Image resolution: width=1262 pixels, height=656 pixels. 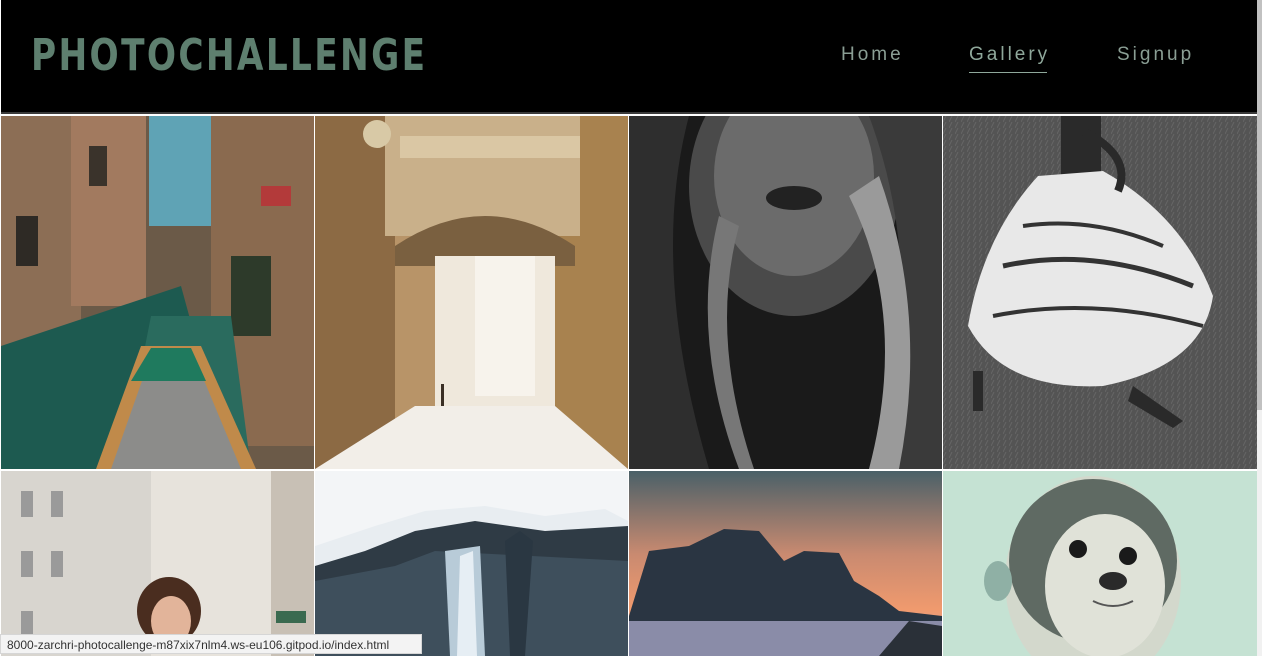 I want to click on woman-street-photo, so click(x=157, y=563).